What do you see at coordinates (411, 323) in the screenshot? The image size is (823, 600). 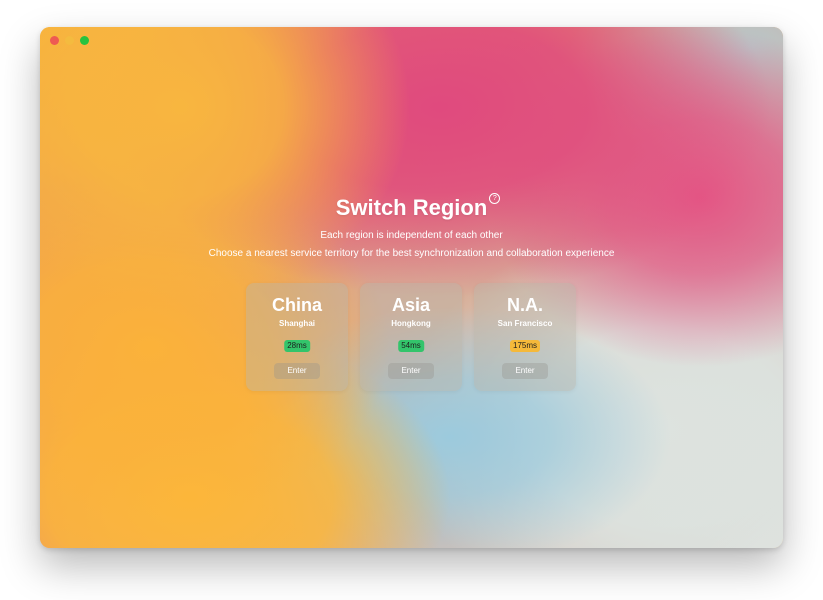 I see `region-city: Hongkong` at bounding box center [411, 323].